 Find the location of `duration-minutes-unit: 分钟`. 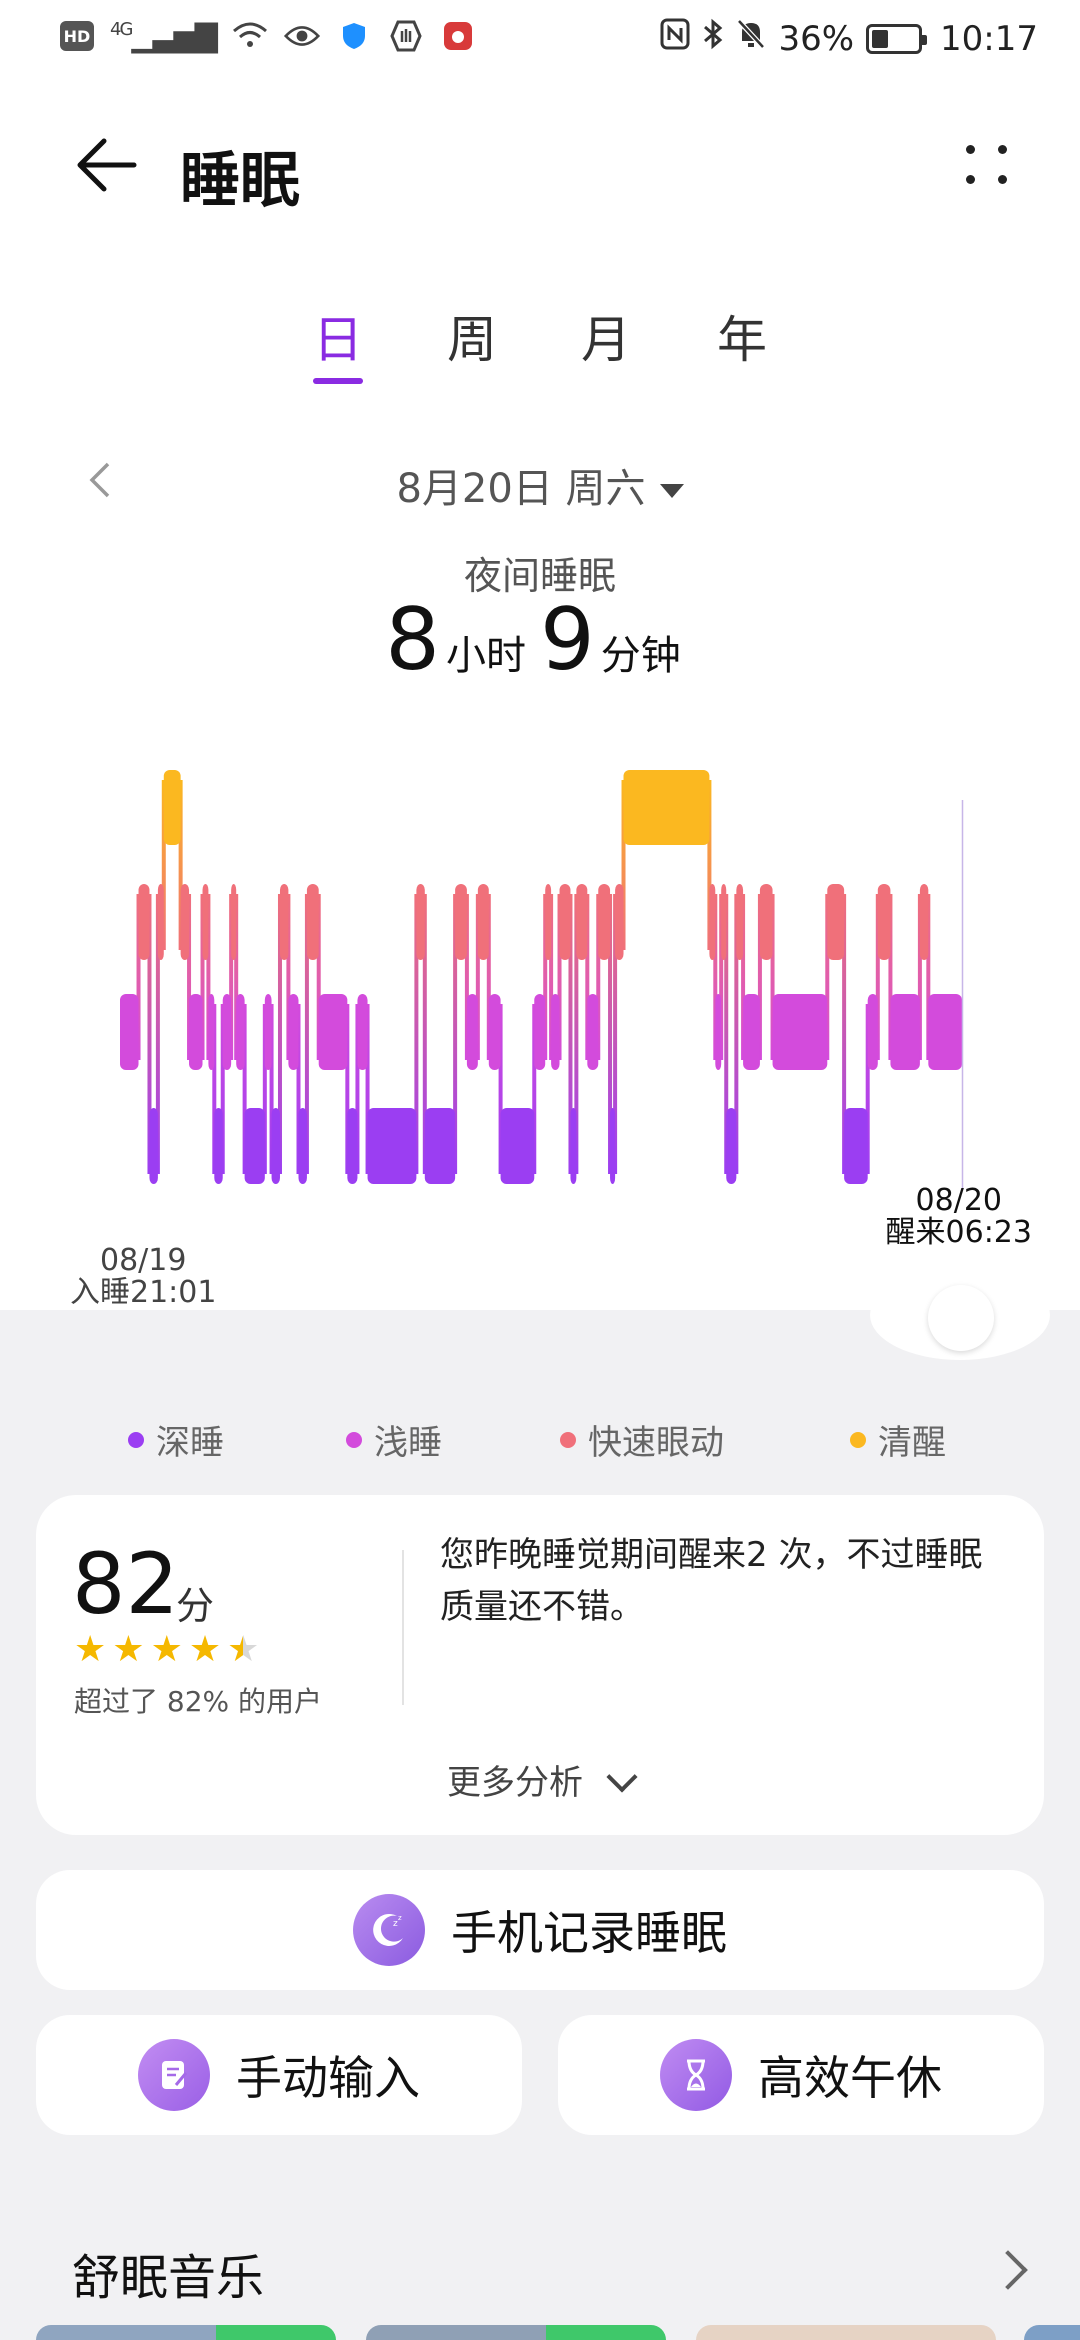

duration-minutes-unit: 分钟 is located at coordinates (640, 656).